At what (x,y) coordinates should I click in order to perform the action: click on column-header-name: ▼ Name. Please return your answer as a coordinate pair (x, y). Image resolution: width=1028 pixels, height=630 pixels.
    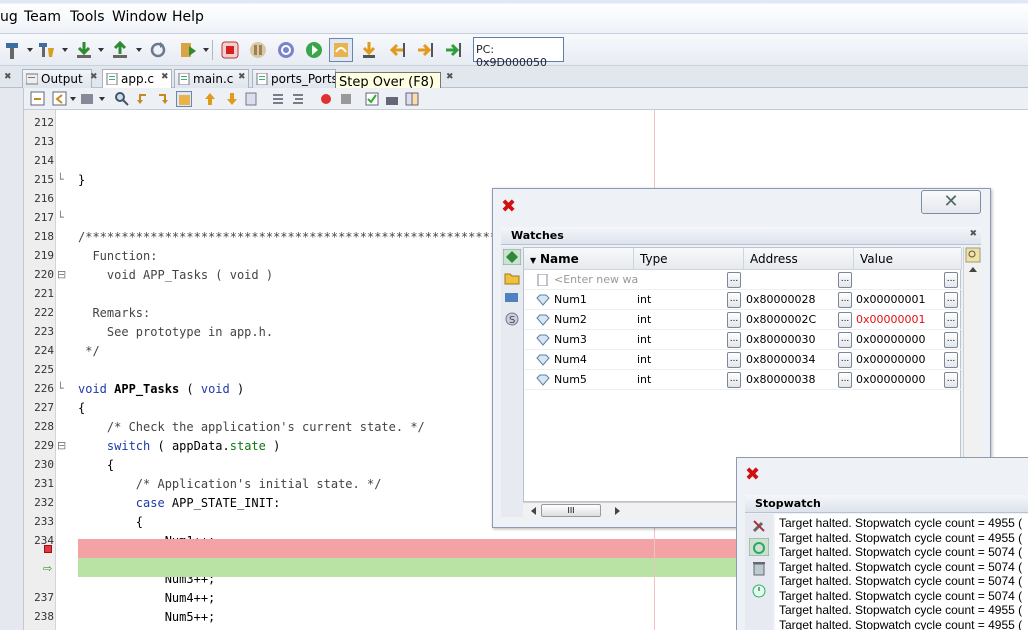
    Looking at the image, I should click on (579, 259).